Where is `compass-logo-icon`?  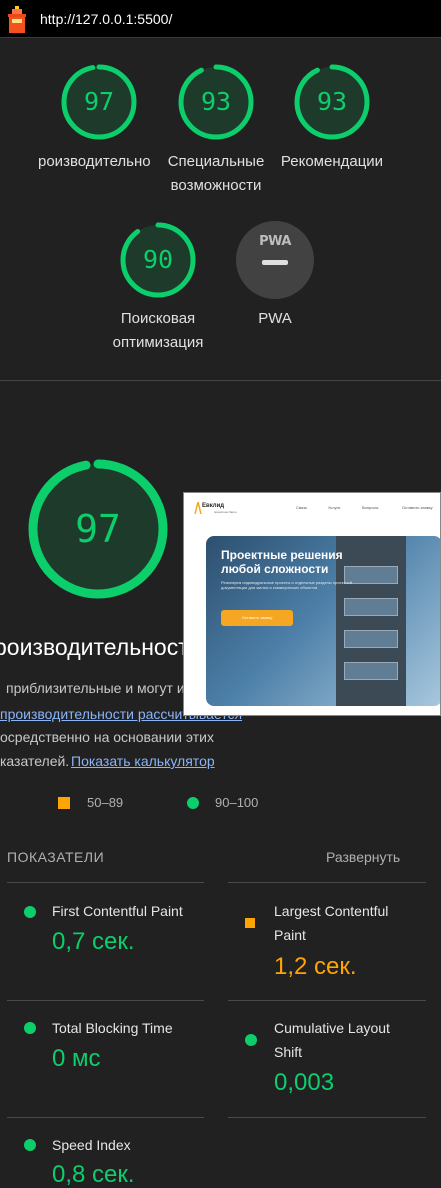 compass-logo-icon is located at coordinates (198, 508).